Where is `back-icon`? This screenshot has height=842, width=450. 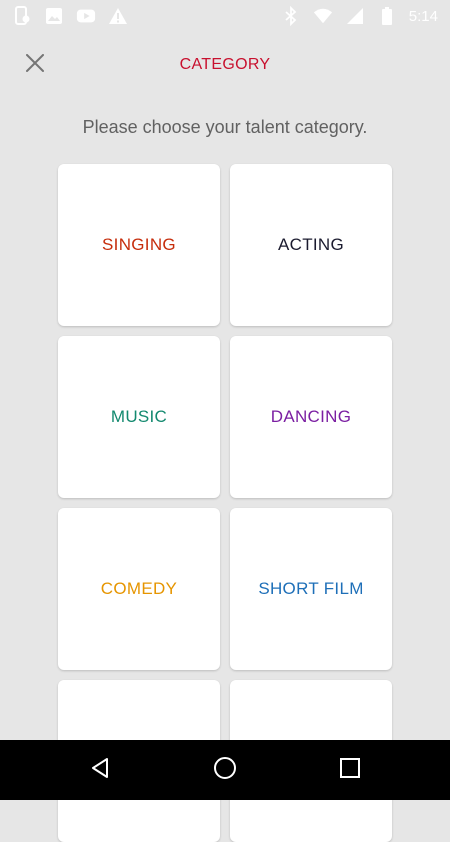
back-icon is located at coordinates (100, 770).